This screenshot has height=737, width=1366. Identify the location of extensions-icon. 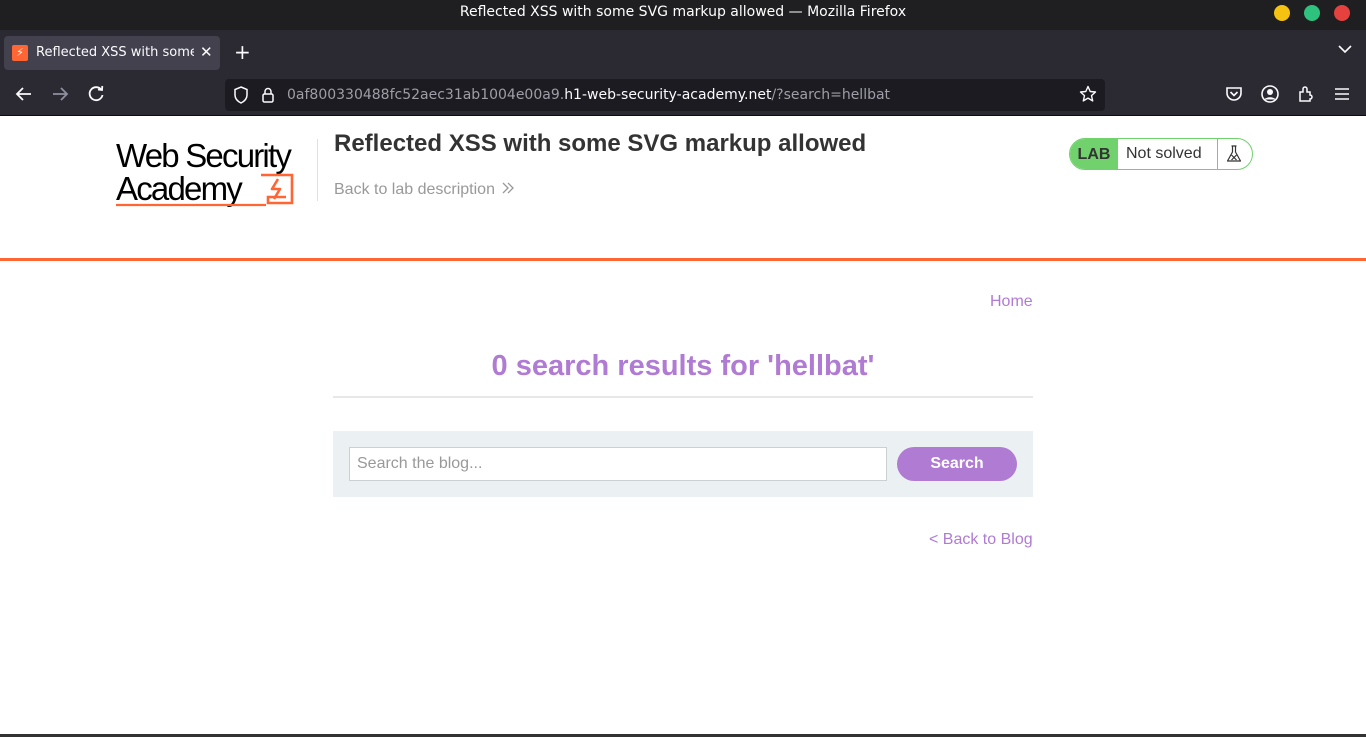
(1306, 96).